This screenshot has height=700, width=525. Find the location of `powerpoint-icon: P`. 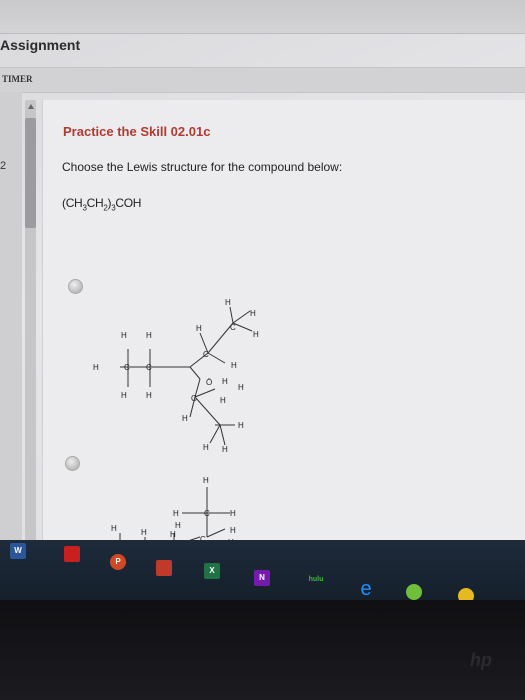

powerpoint-icon: P is located at coordinates (118, 562).